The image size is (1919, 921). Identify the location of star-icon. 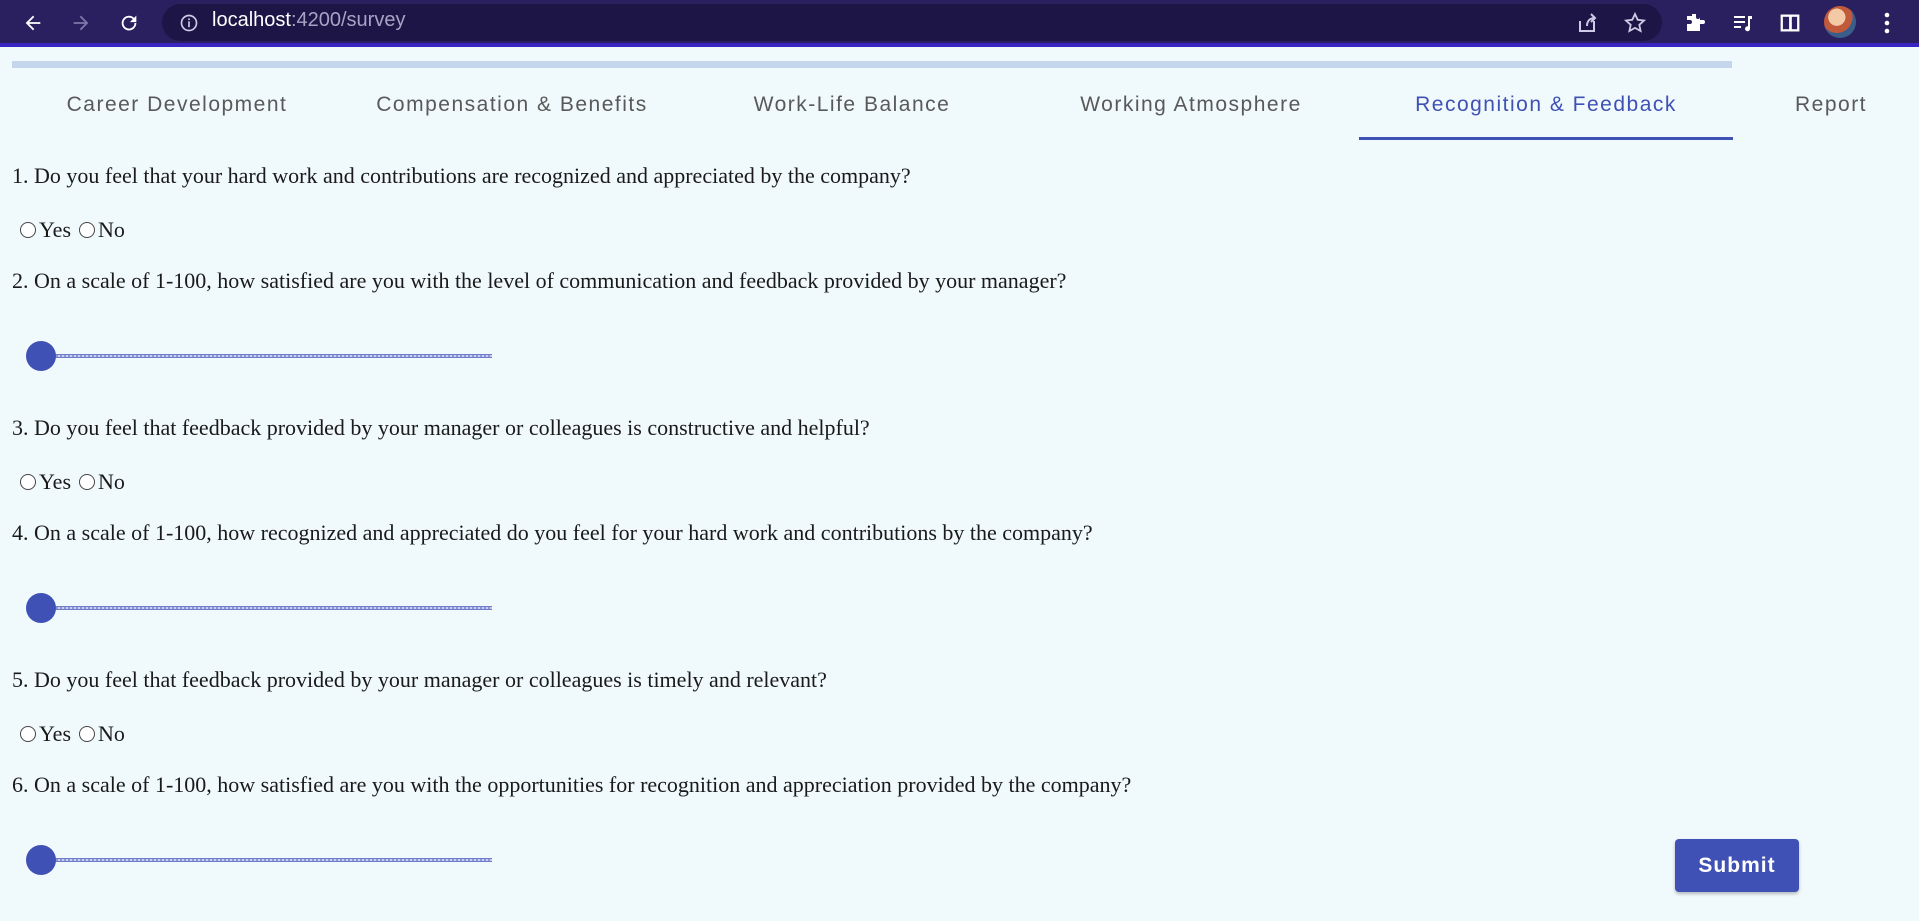
(1635, 23).